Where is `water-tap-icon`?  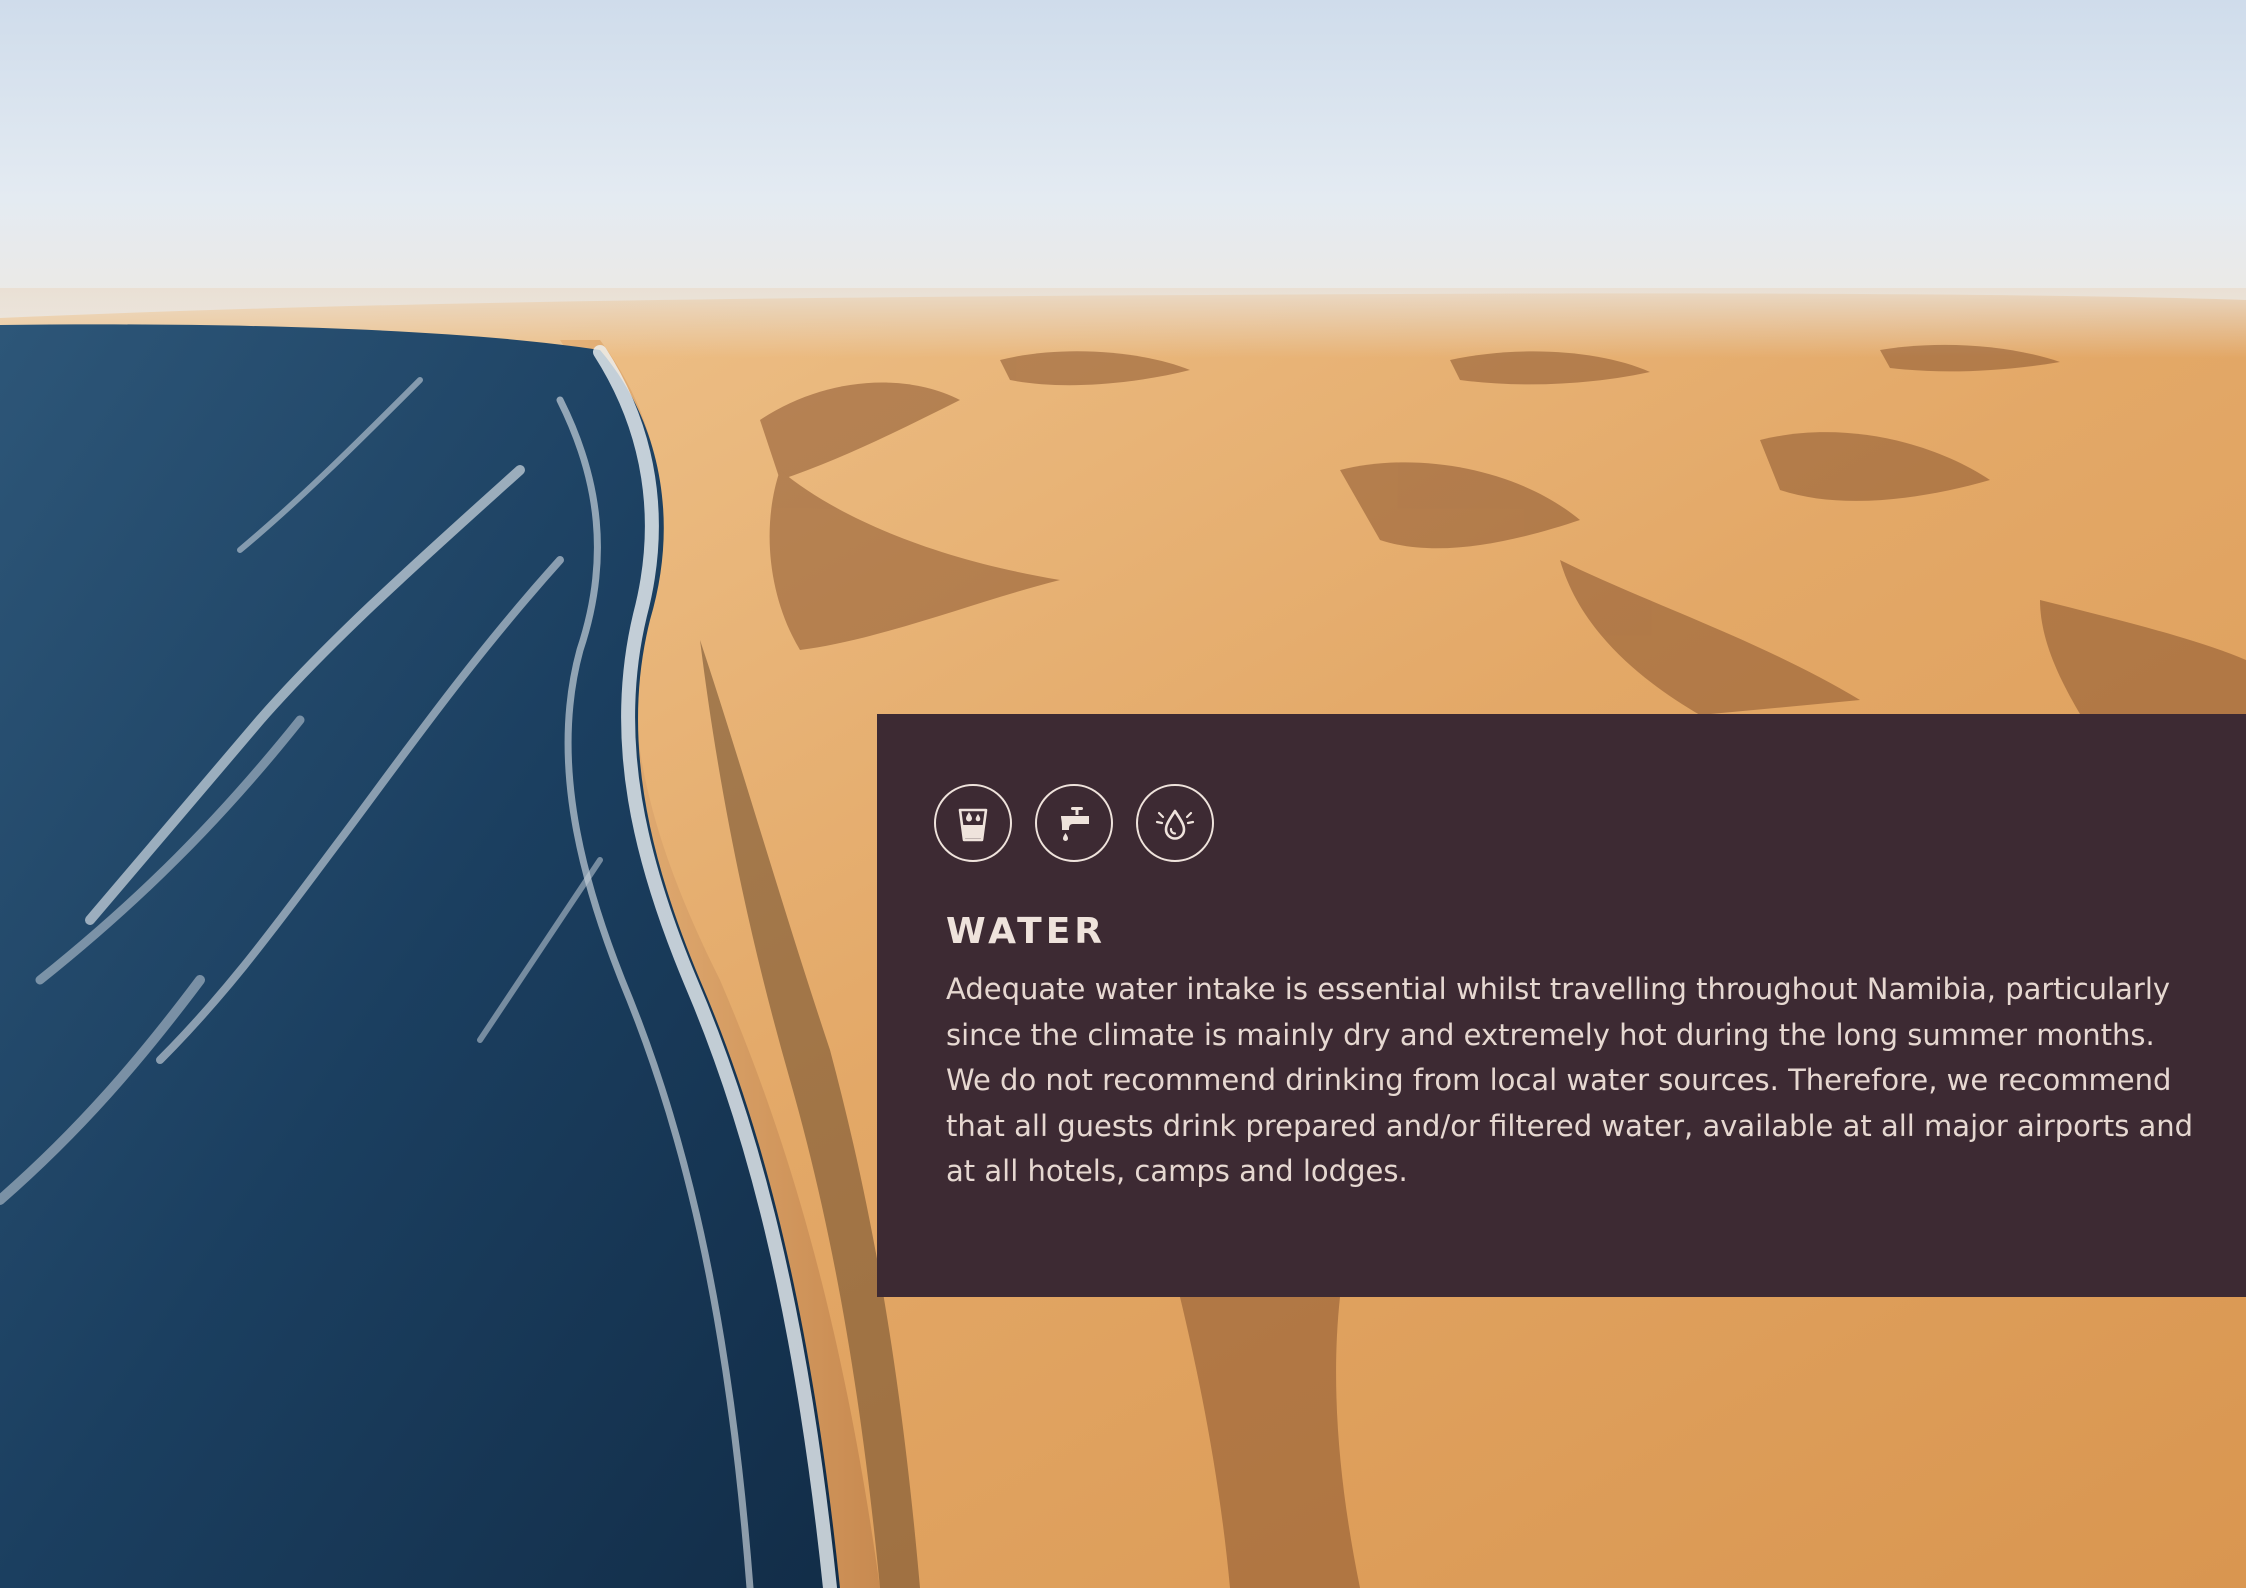 water-tap-icon is located at coordinates (1074, 823).